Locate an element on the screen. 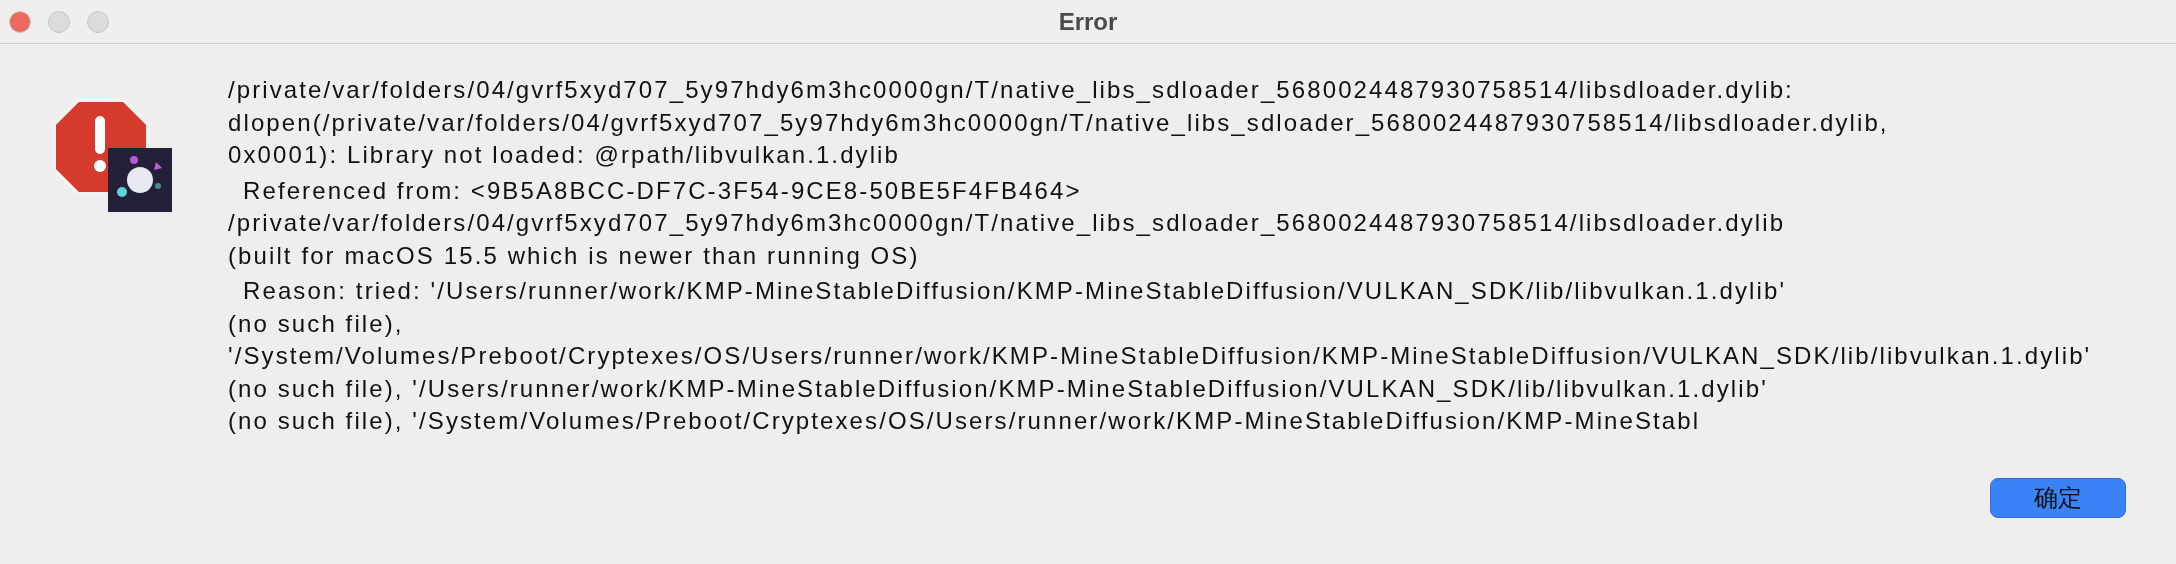 Image resolution: width=2176 pixels, height=564 pixels. error-message-line: Reason: tried: '/Users/runner/work/KMP-MineStableDiffusion/KMP-MineStableDiffusion/VULKAN_SDK/lib/libvulkan.1.dylib' is located at coordinates (1015, 291).